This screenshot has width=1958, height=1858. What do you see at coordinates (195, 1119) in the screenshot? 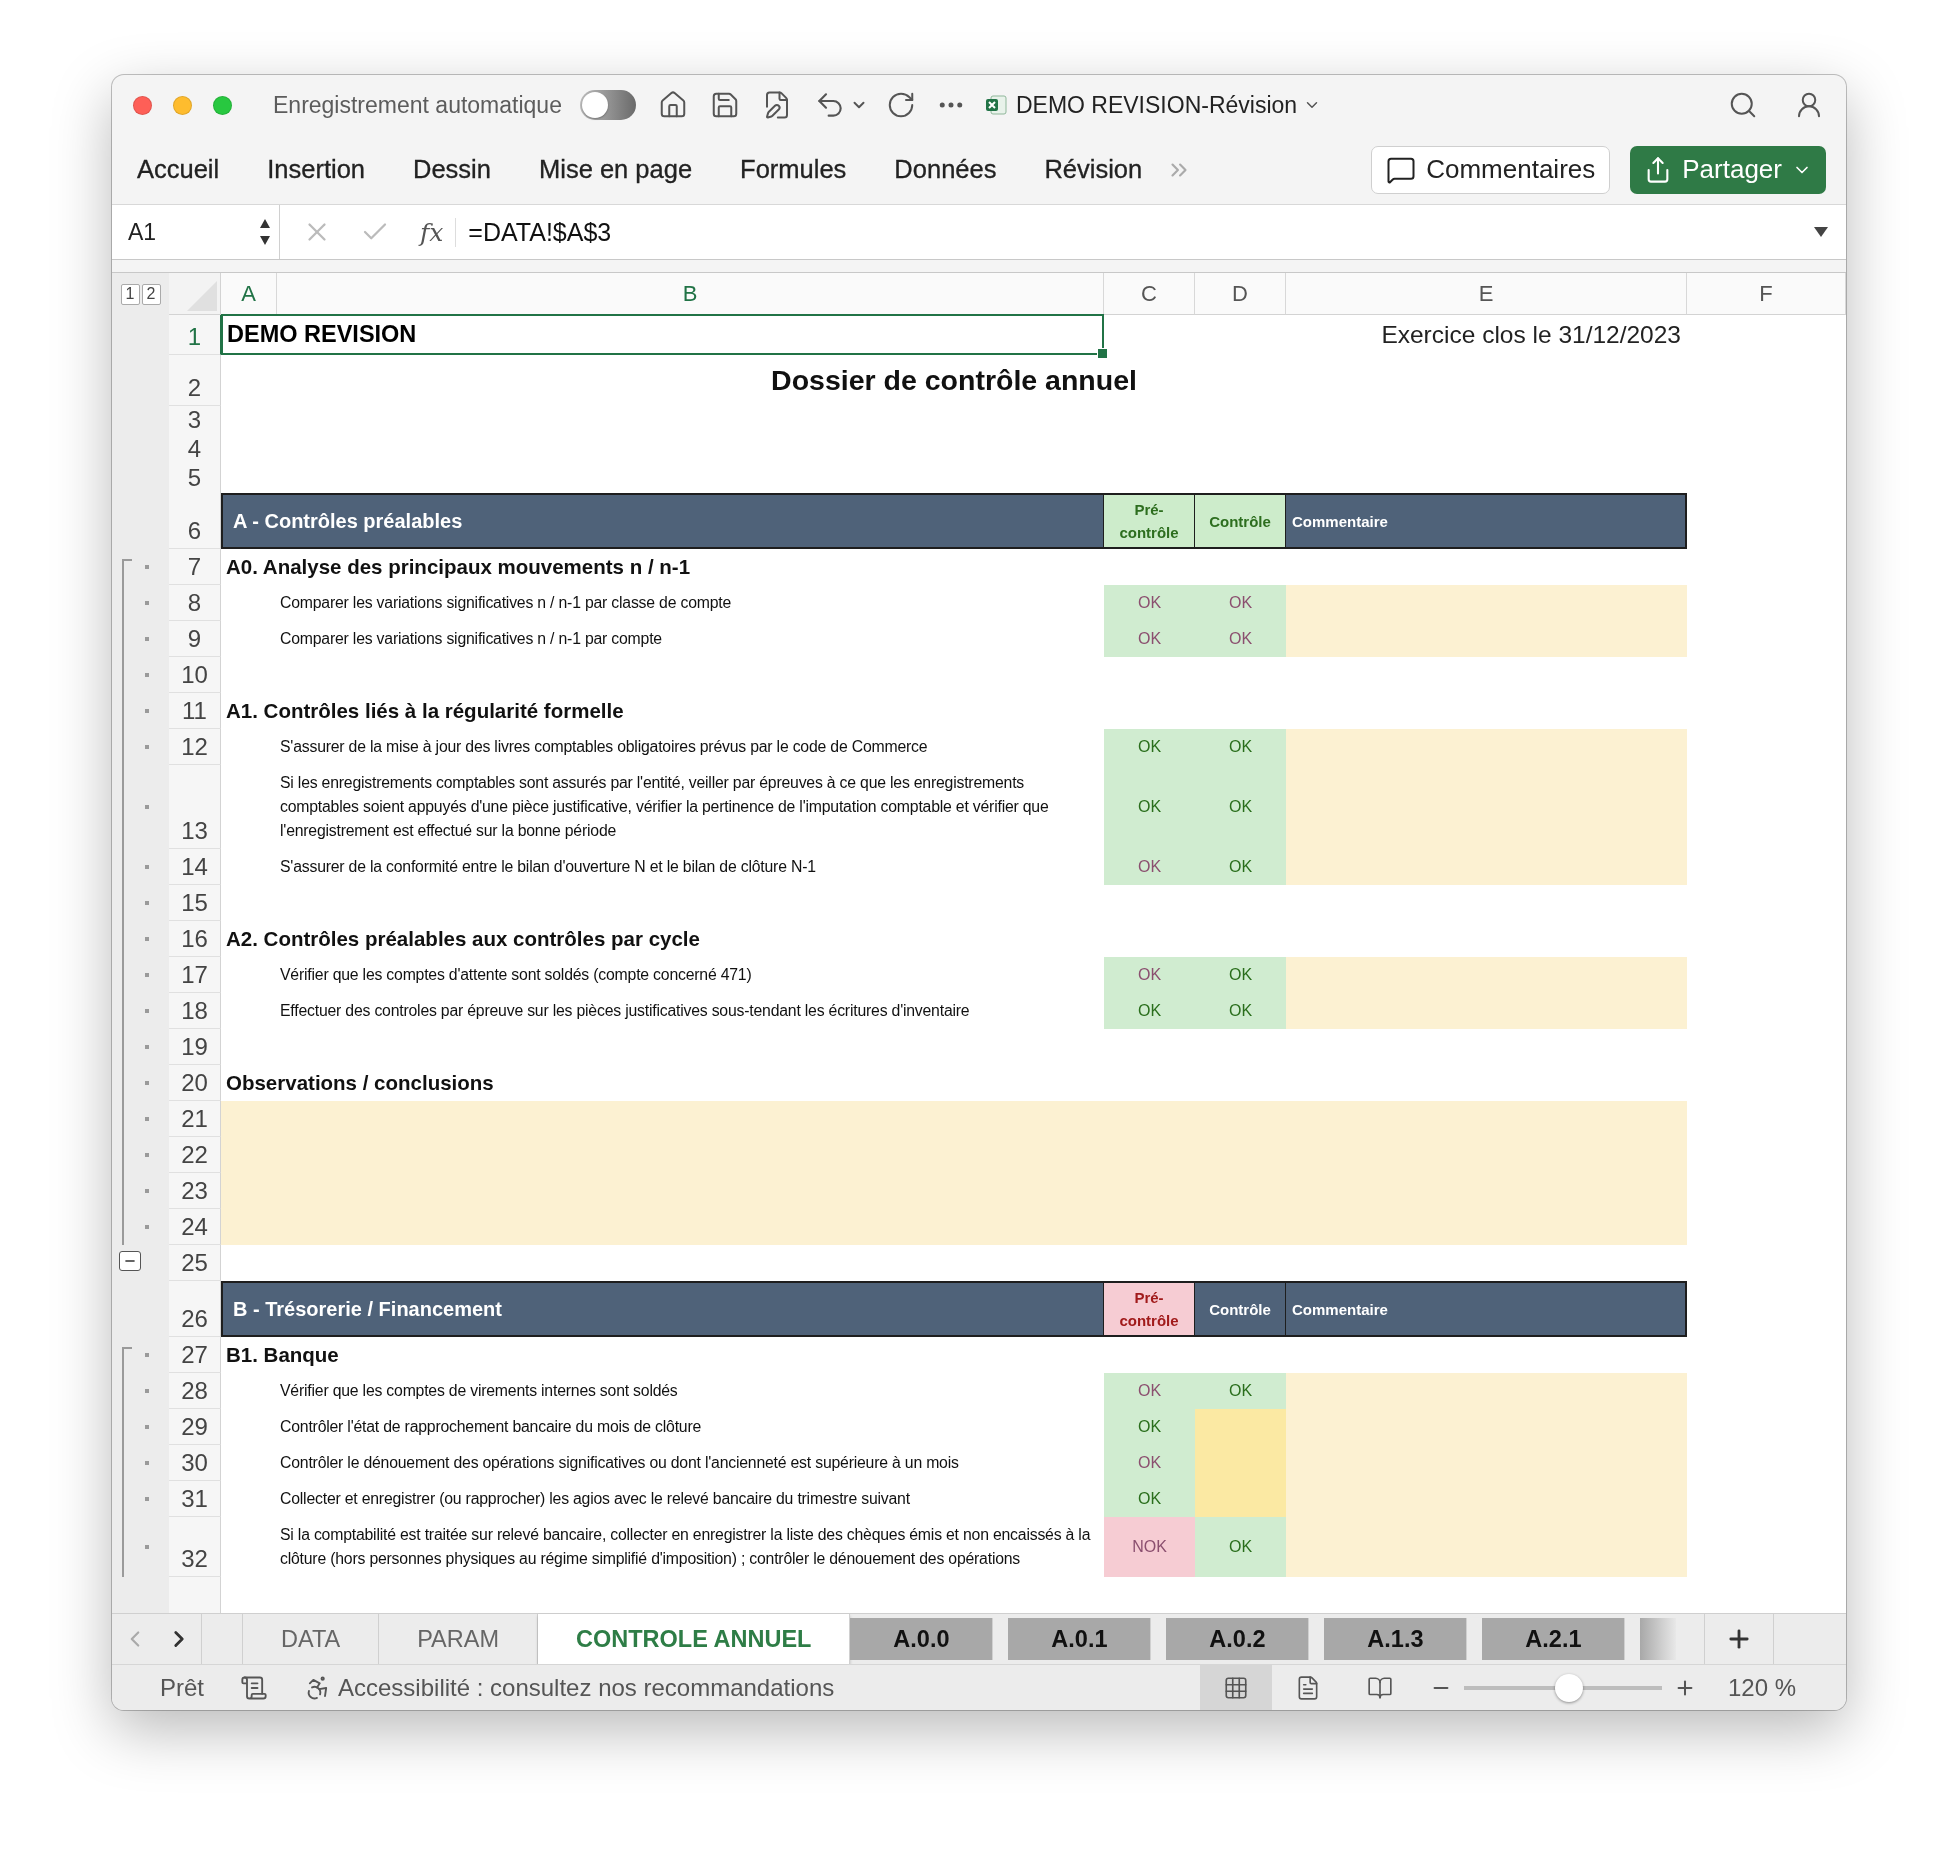
I see `row-header: 21` at bounding box center [195, 1119].